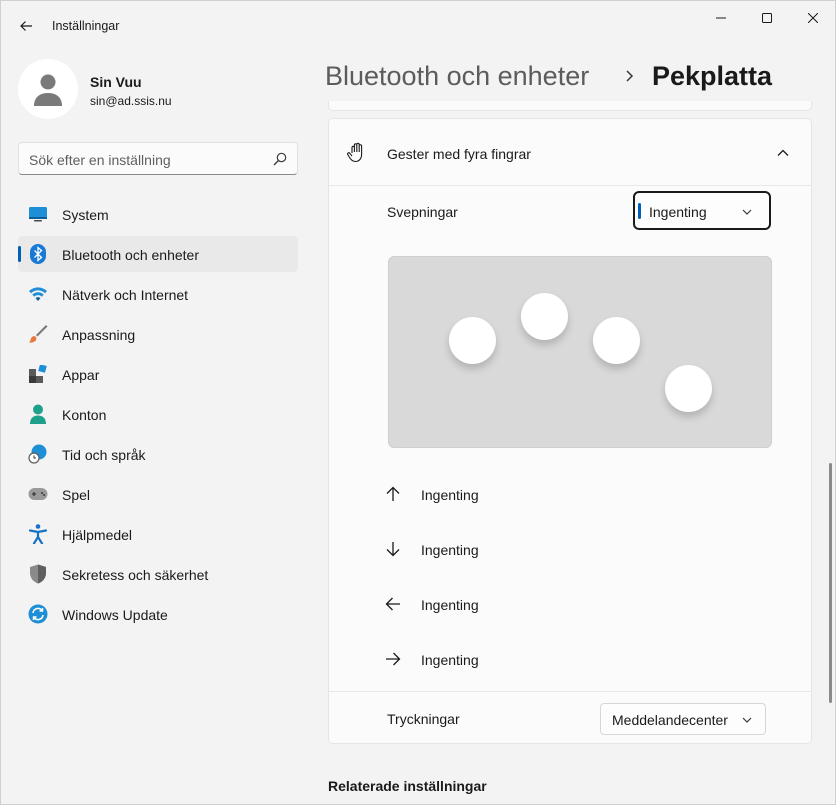 The width and height of the screenshot is (836, 805). Describe the element at coordinates (670, 720) in the screenshot. I see `taps-value: Meddelandecenter` at that location.